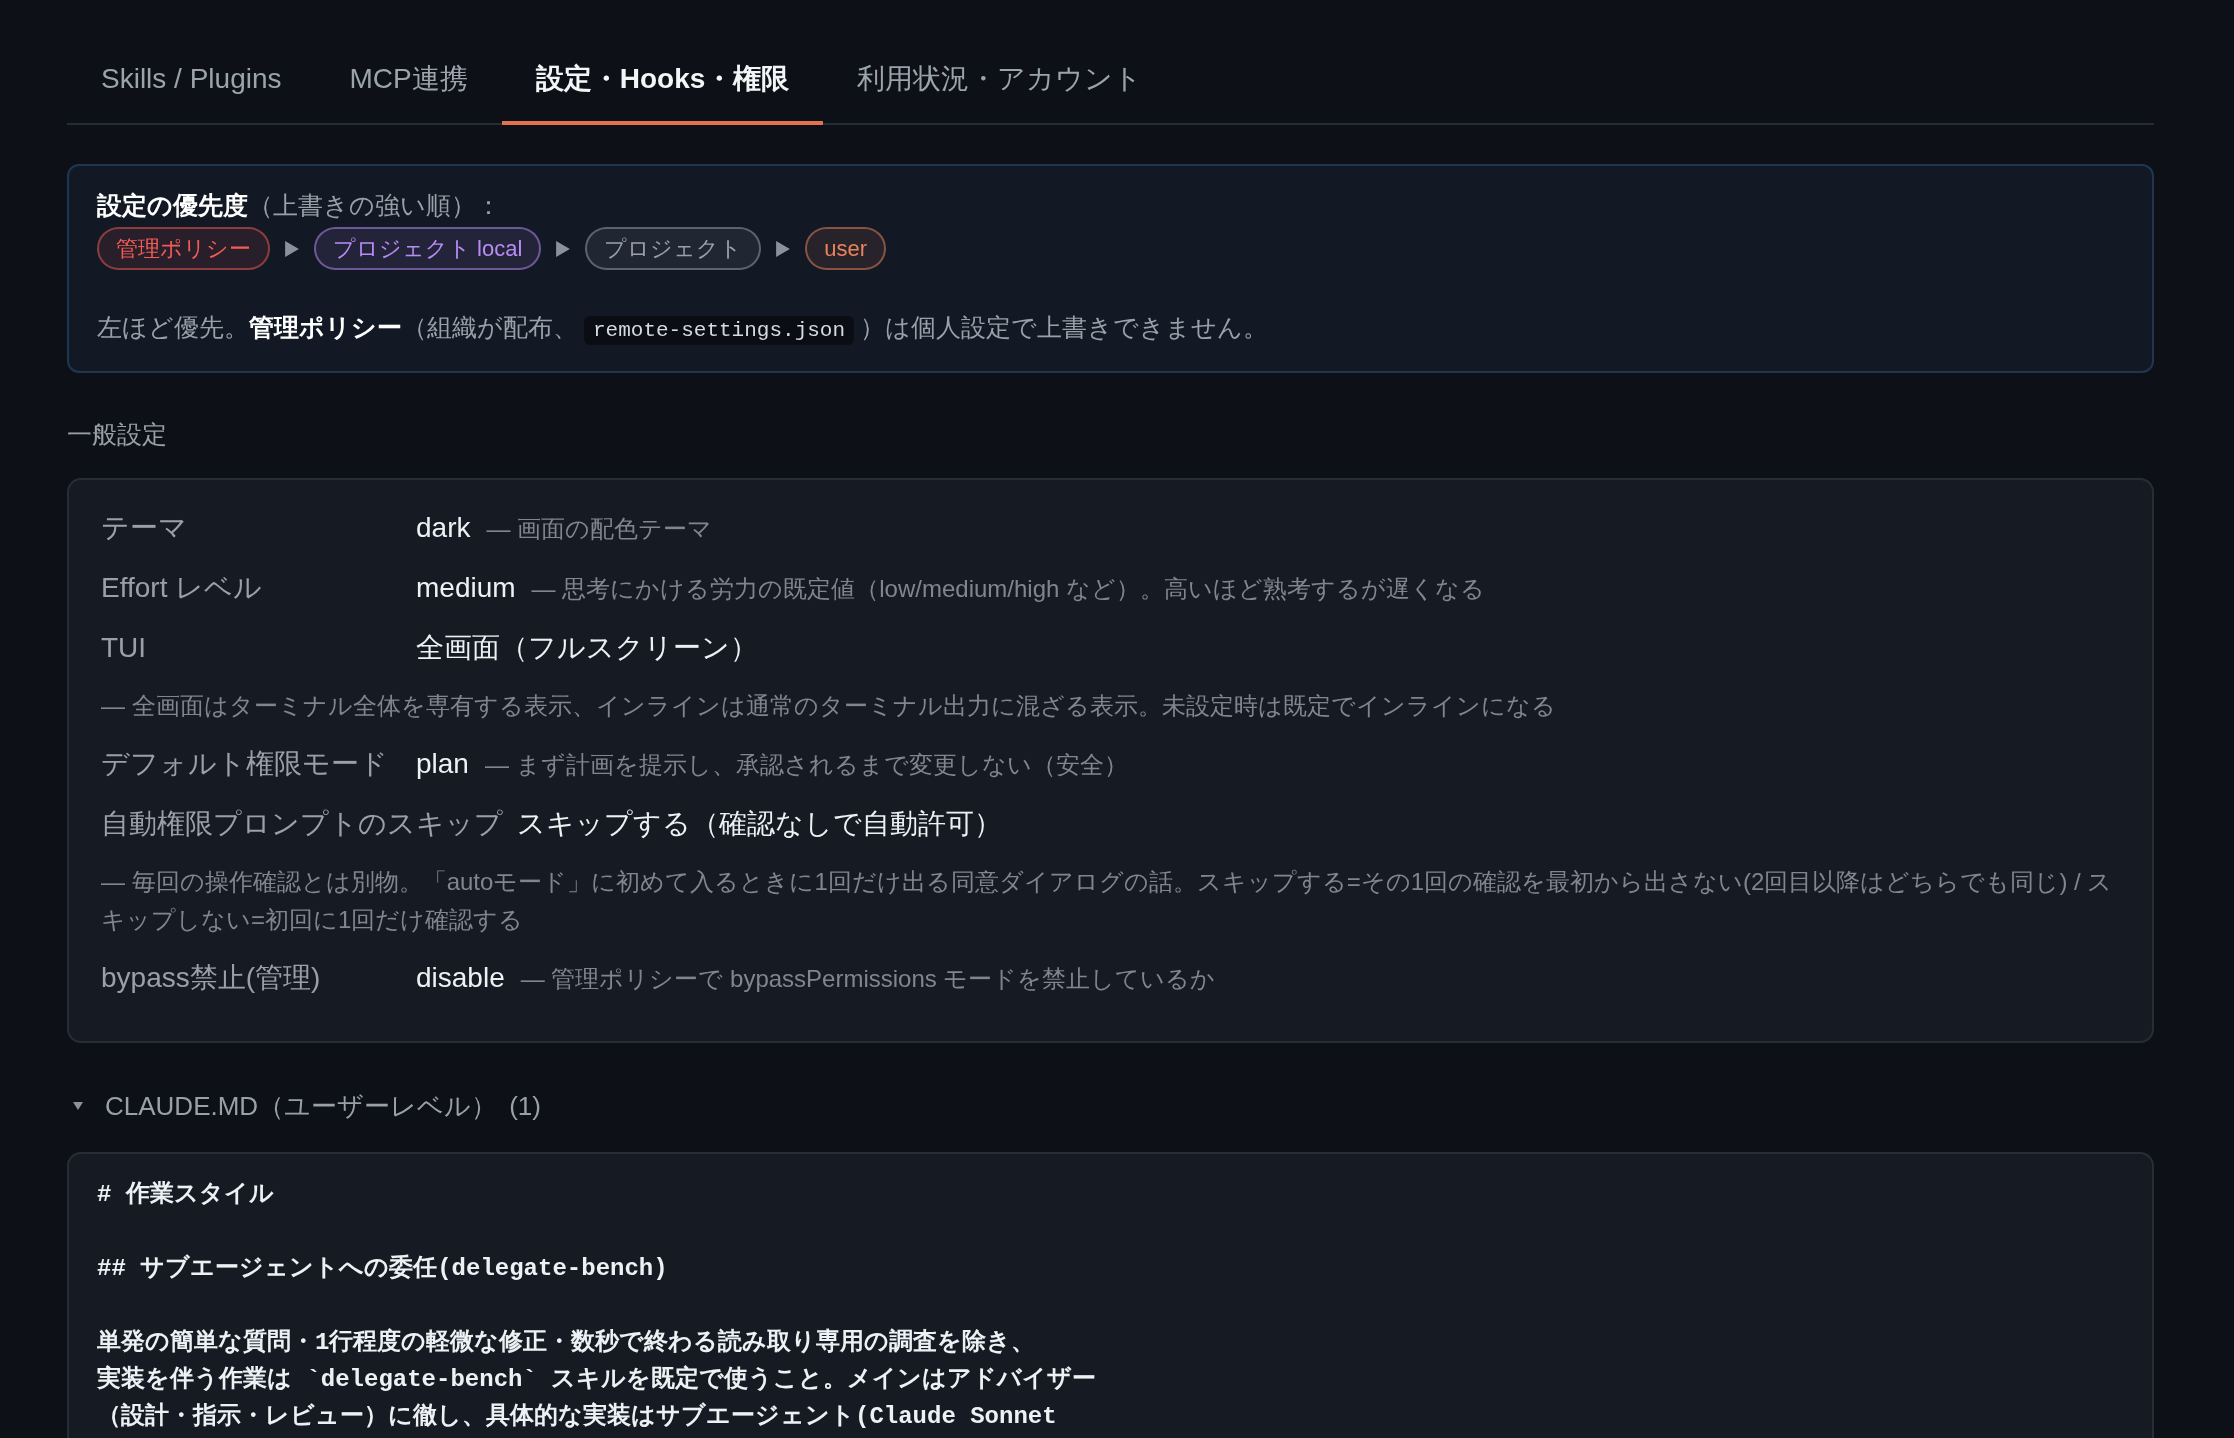 The image size is (2234, 1438). Describe the element at coordinates (525, 1106) in the screenshot. I see `count-label: (1)` at that location.